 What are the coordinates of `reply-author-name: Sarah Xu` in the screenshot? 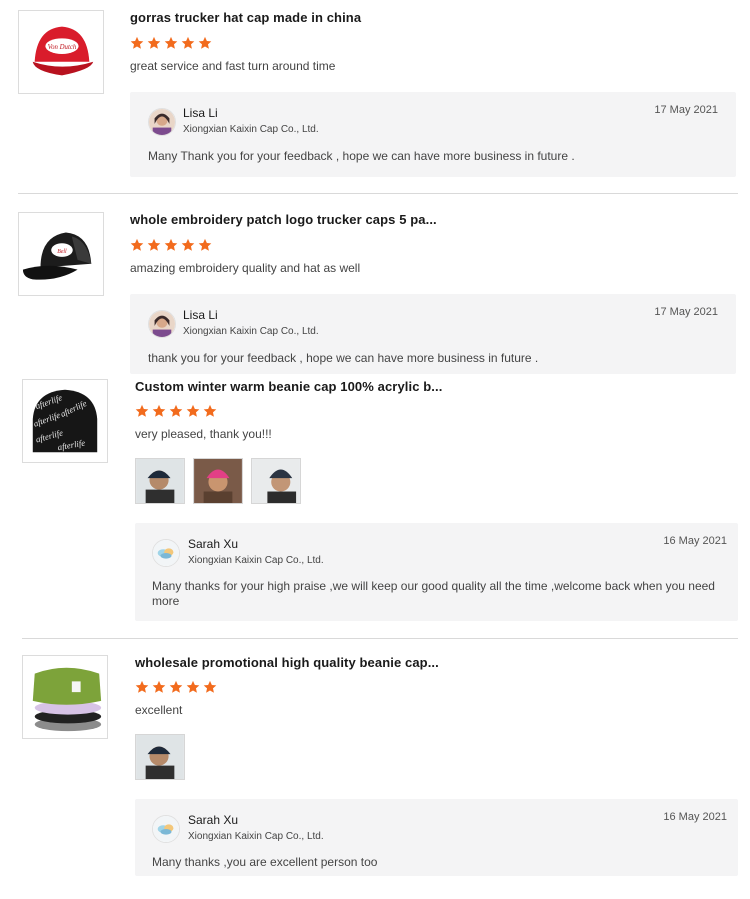 It's located at (213, 820).